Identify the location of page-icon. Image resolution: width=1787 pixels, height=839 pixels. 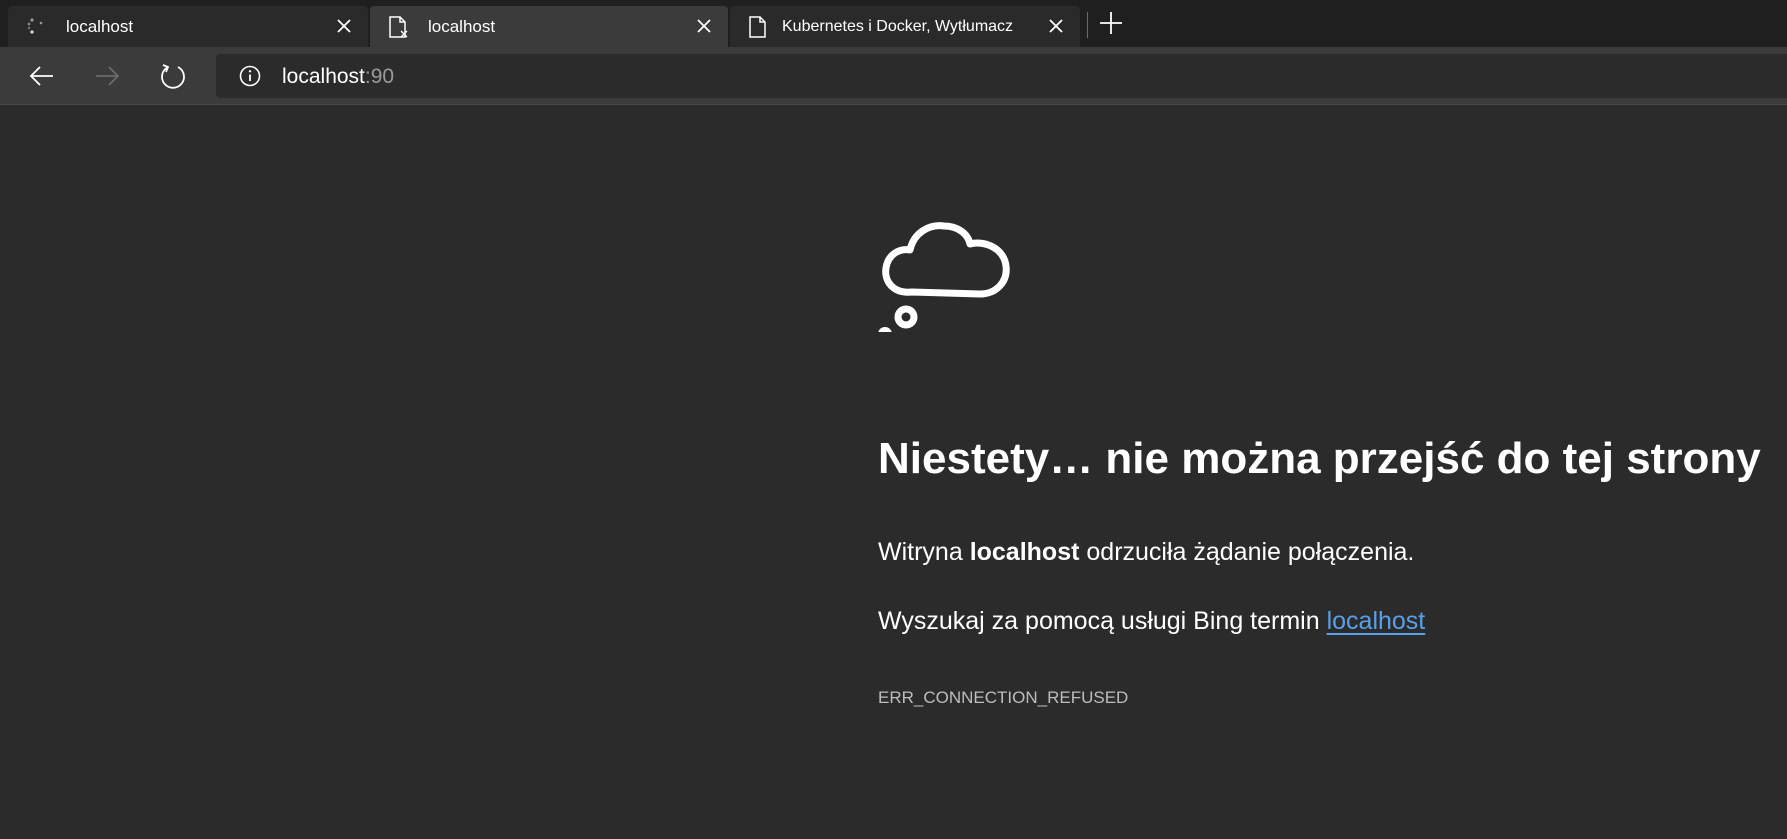
(757, 27).